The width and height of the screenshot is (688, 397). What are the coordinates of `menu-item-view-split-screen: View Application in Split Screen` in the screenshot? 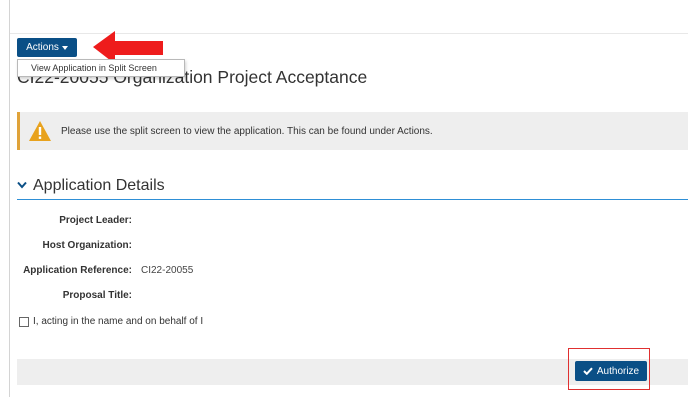 It's located at (101, 67).